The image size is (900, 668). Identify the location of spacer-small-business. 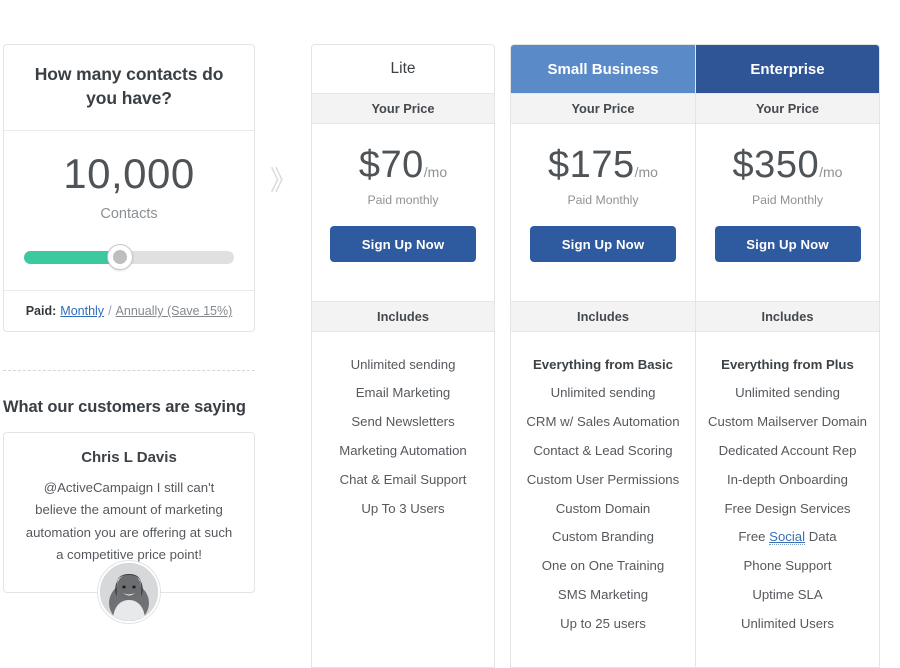
(603, 290).